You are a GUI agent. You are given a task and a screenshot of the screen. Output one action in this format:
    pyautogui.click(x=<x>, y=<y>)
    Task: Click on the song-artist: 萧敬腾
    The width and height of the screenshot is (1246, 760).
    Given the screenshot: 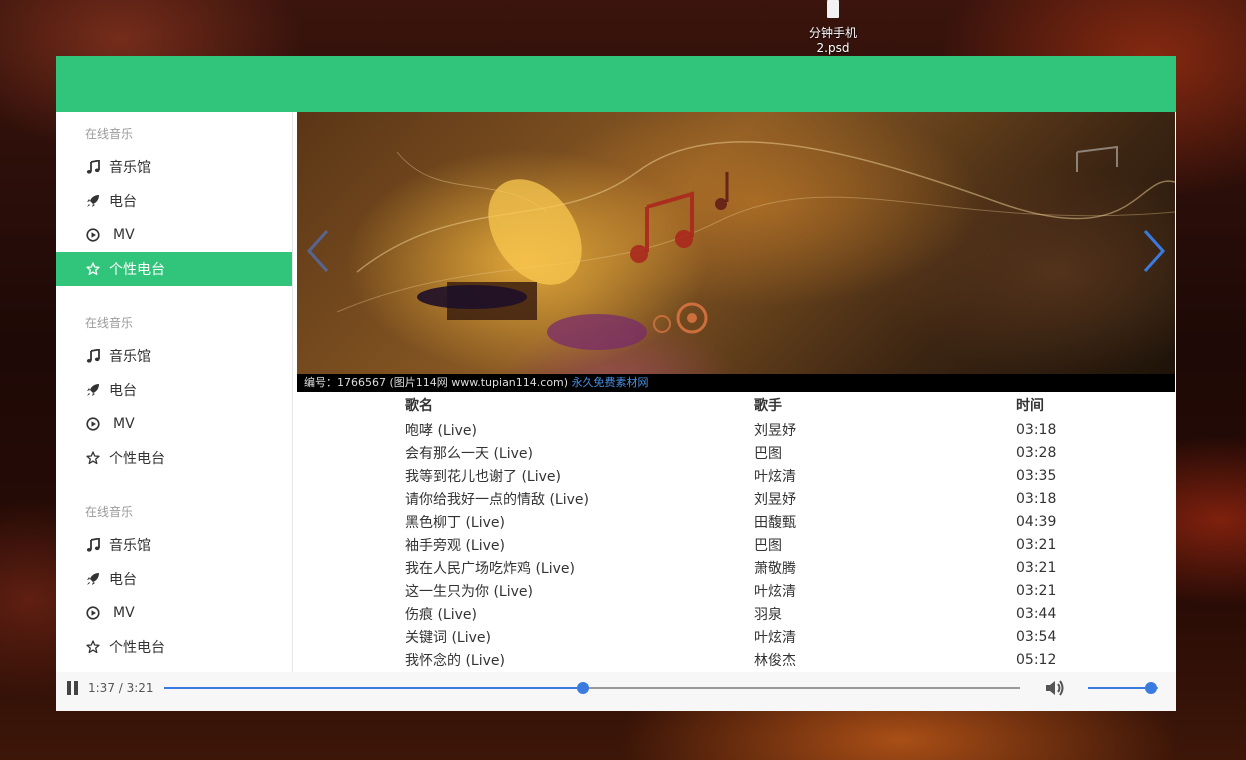 What is the action you would take?
    pyautogui.click(x=775, y=568)
    